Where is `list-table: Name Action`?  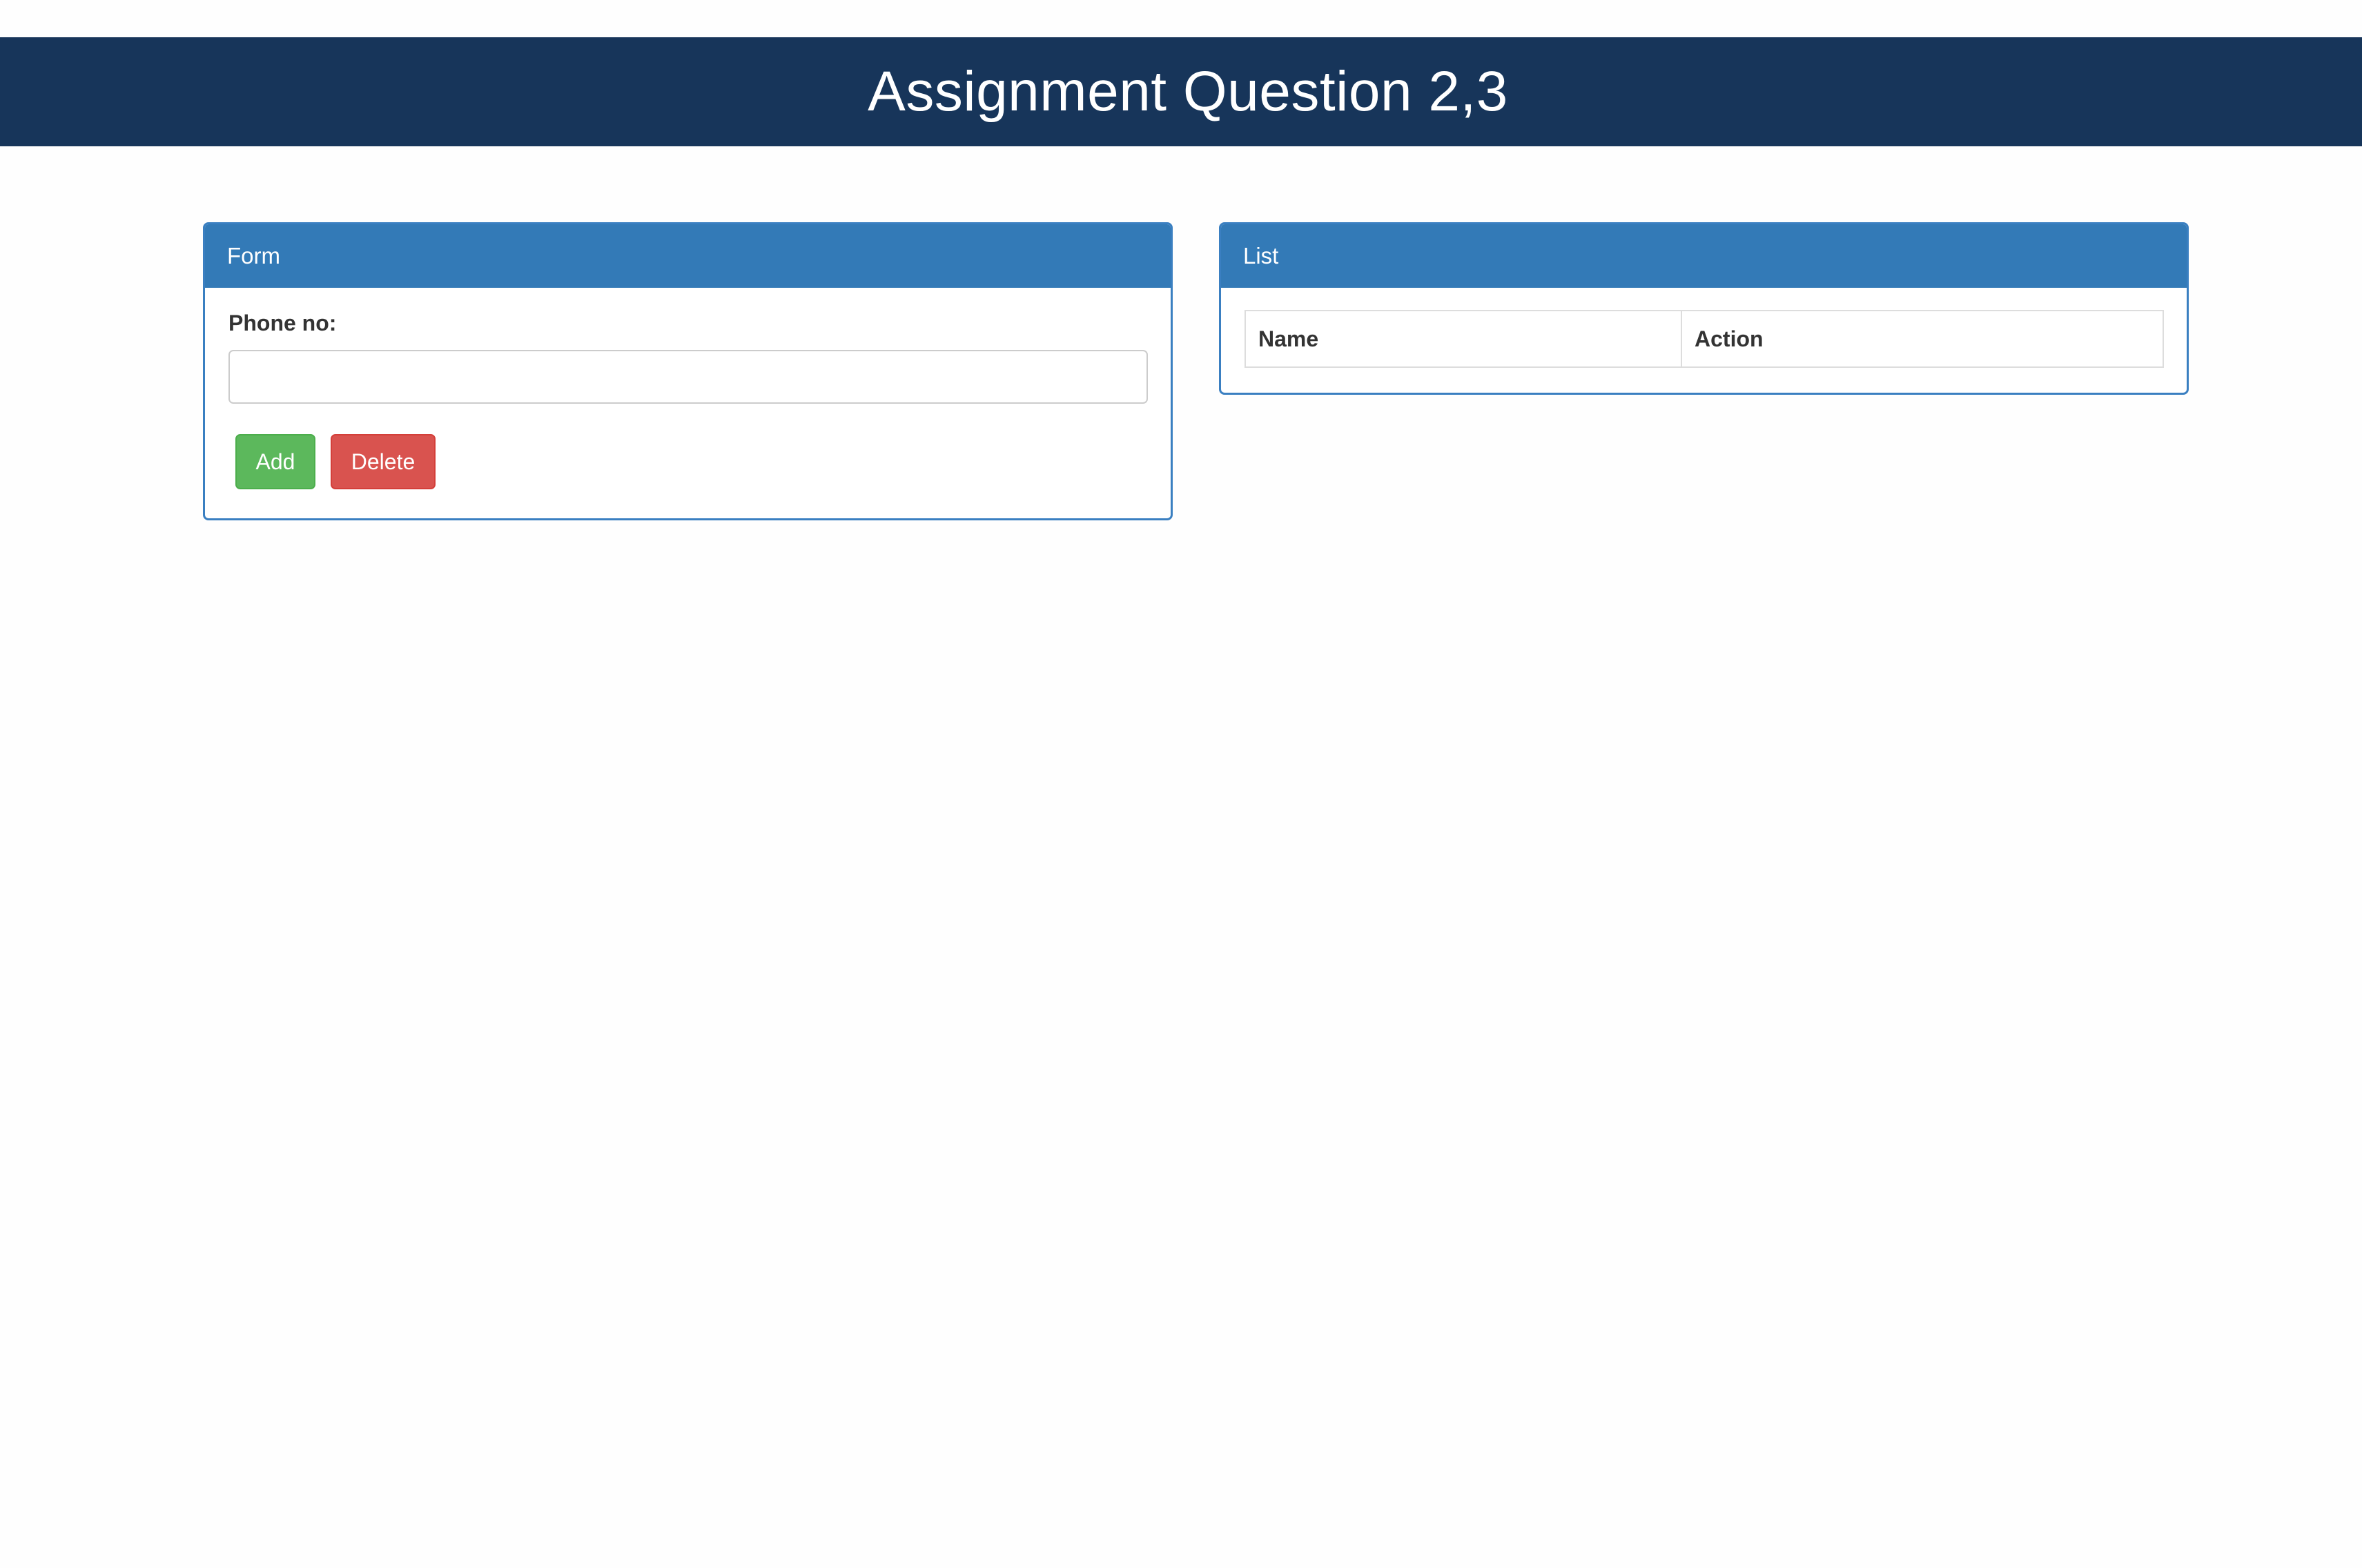 list-table: Name Action is located at coordinates (1704, 339).